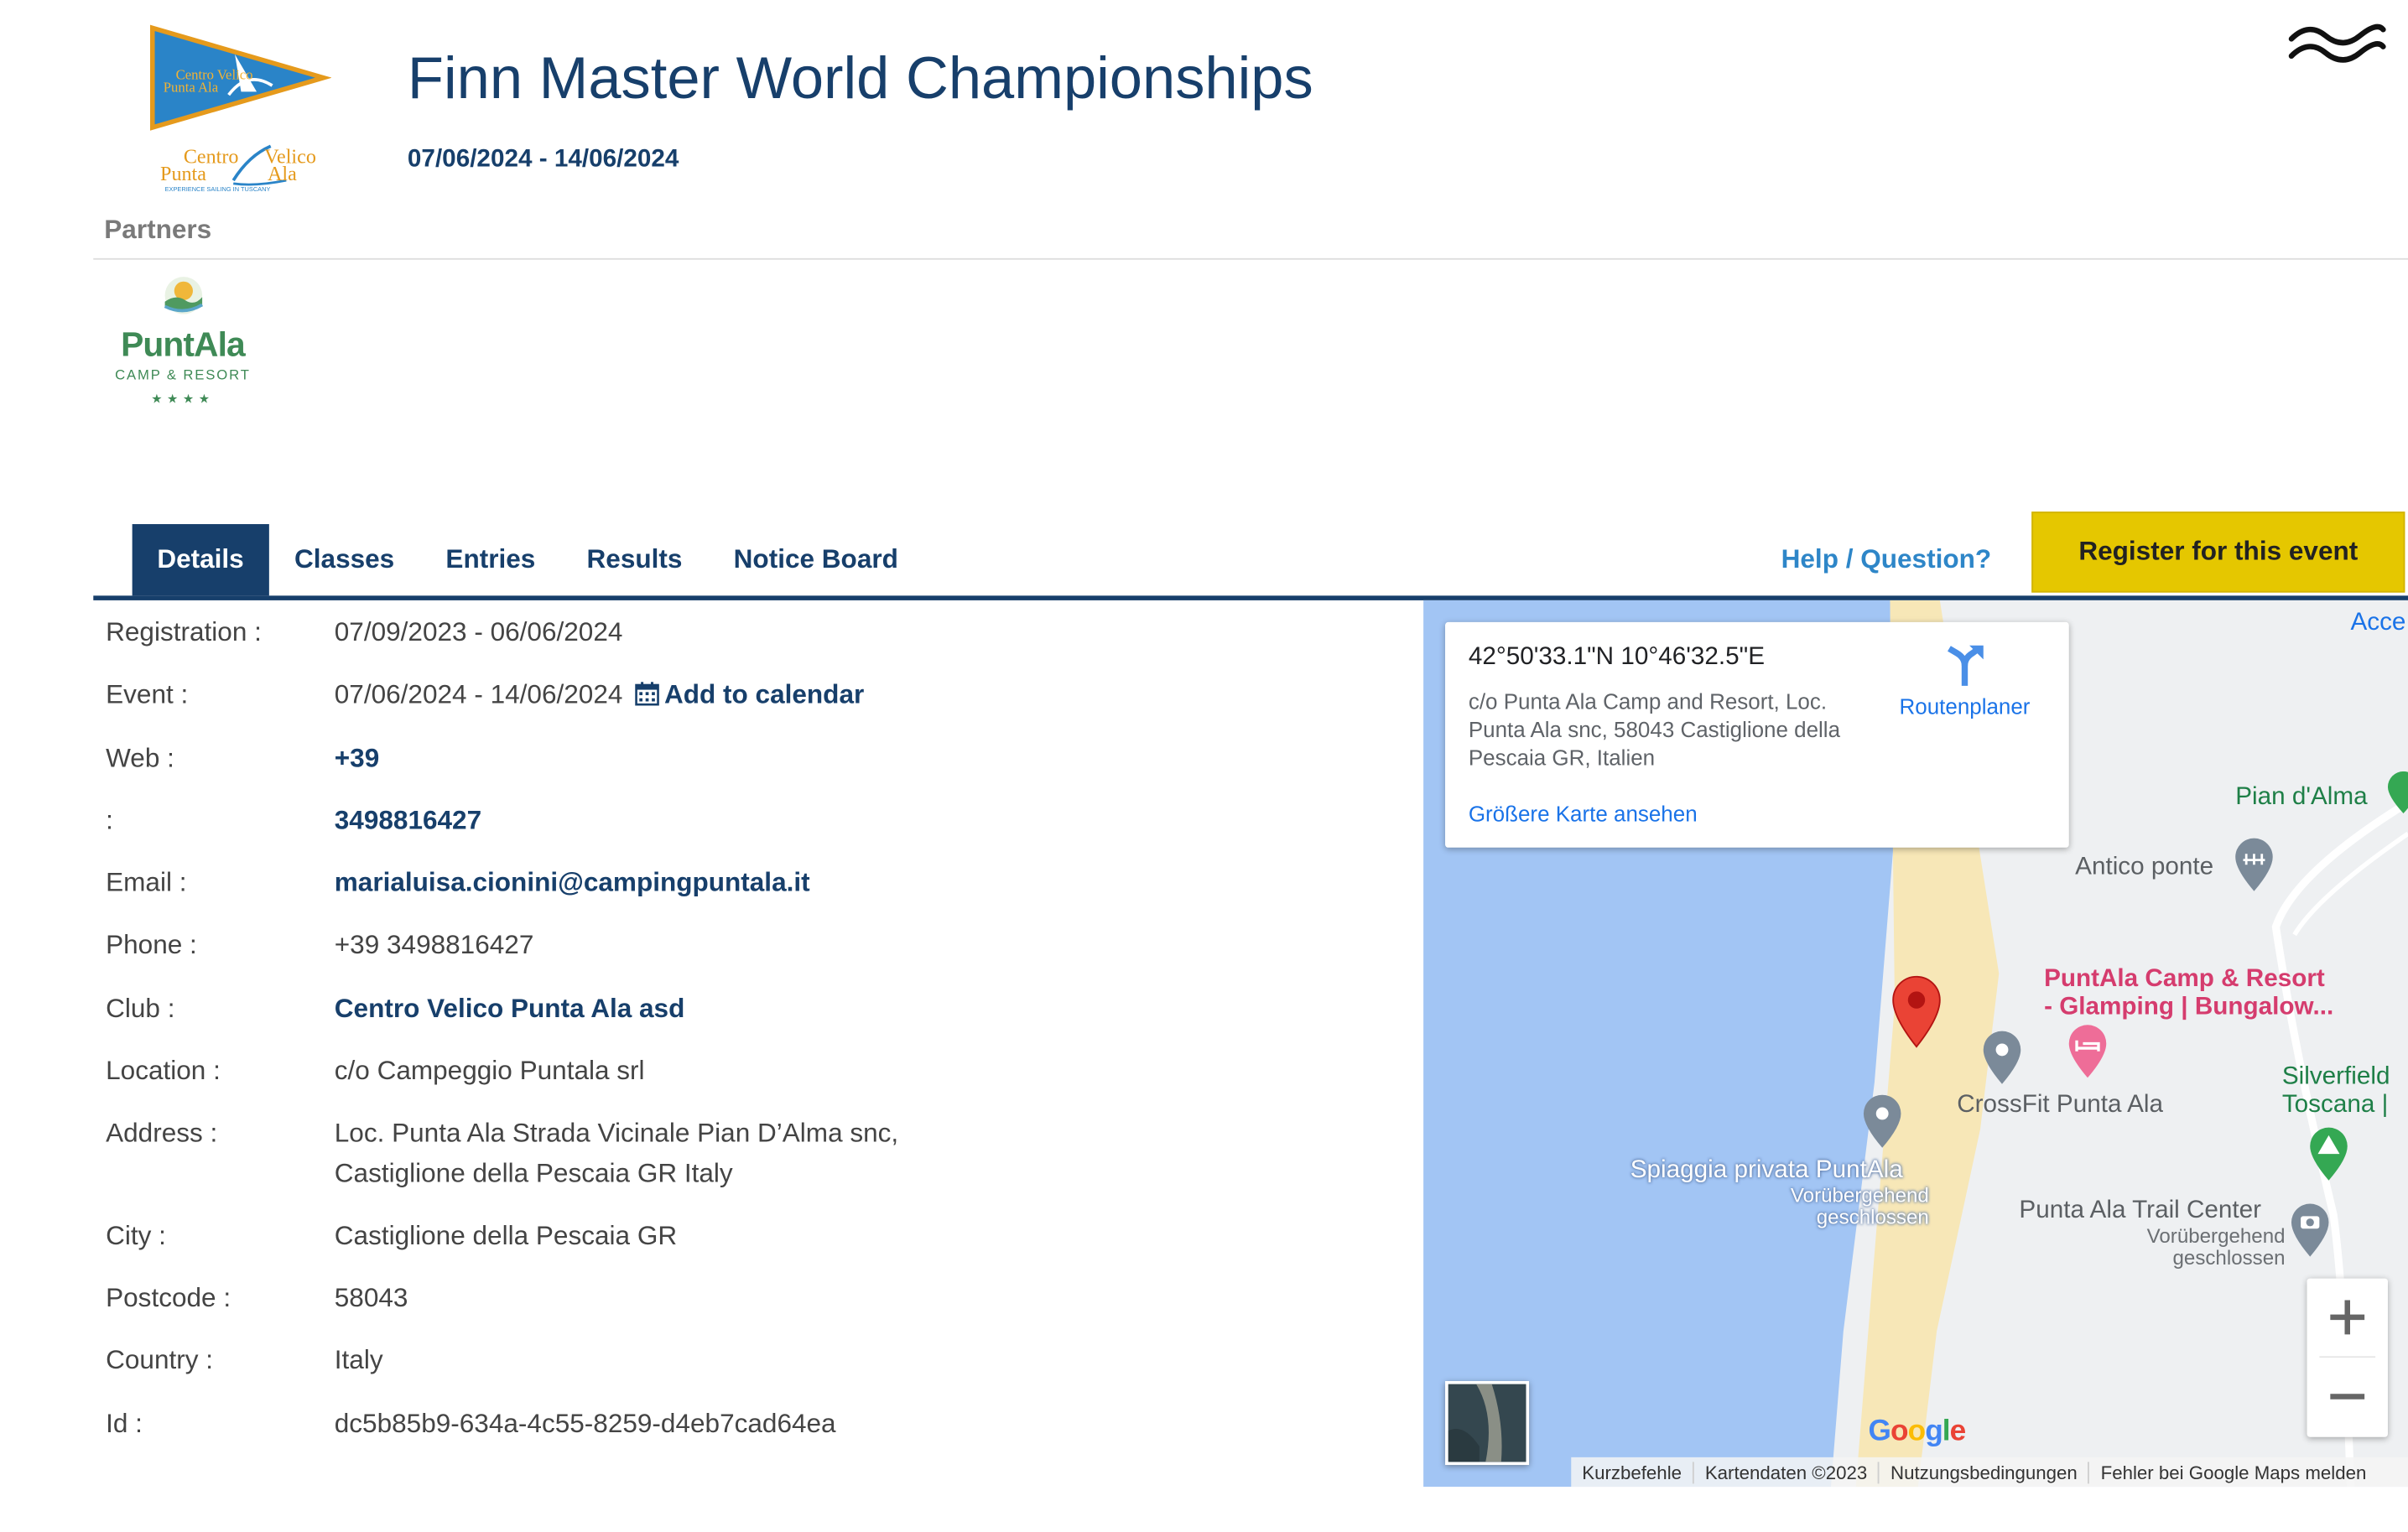 The height and width of the screenshot is (1532, 2408). I want to click on map-label-silverfield: Silverfield, so click(2336, 1078).